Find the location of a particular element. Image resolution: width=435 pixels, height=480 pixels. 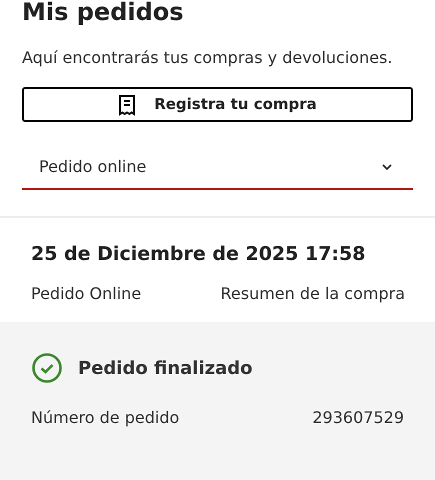

check-circle-icon is located at coordinates (47, 368).